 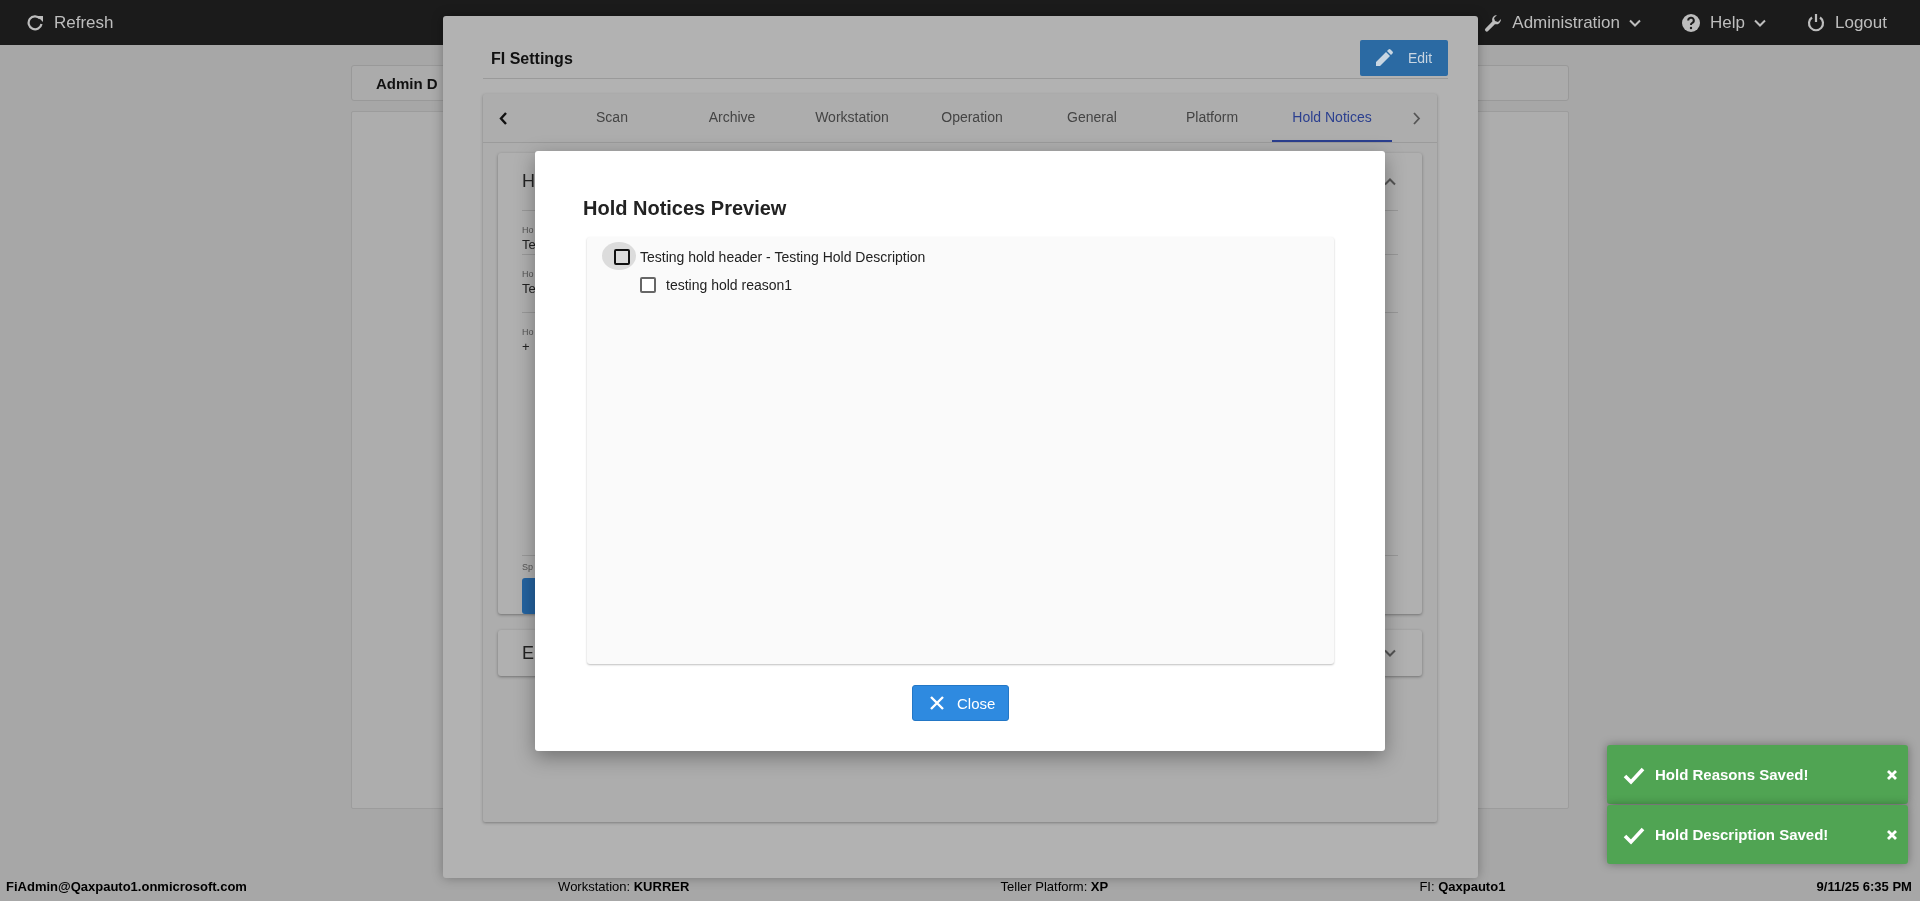 I want to click on wrench-icon, so click(x=1493, y=22).